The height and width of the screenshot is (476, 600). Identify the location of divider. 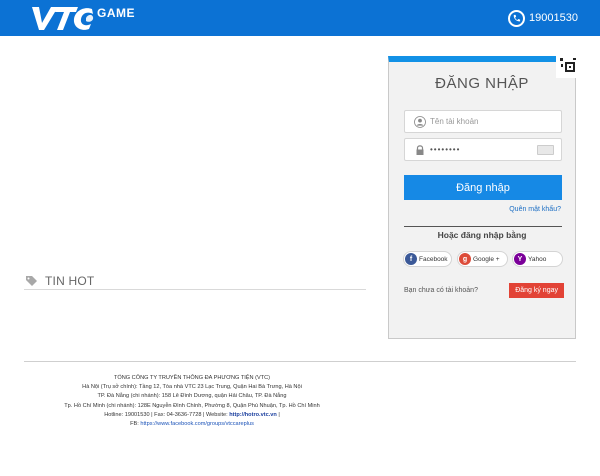
(483, 226).